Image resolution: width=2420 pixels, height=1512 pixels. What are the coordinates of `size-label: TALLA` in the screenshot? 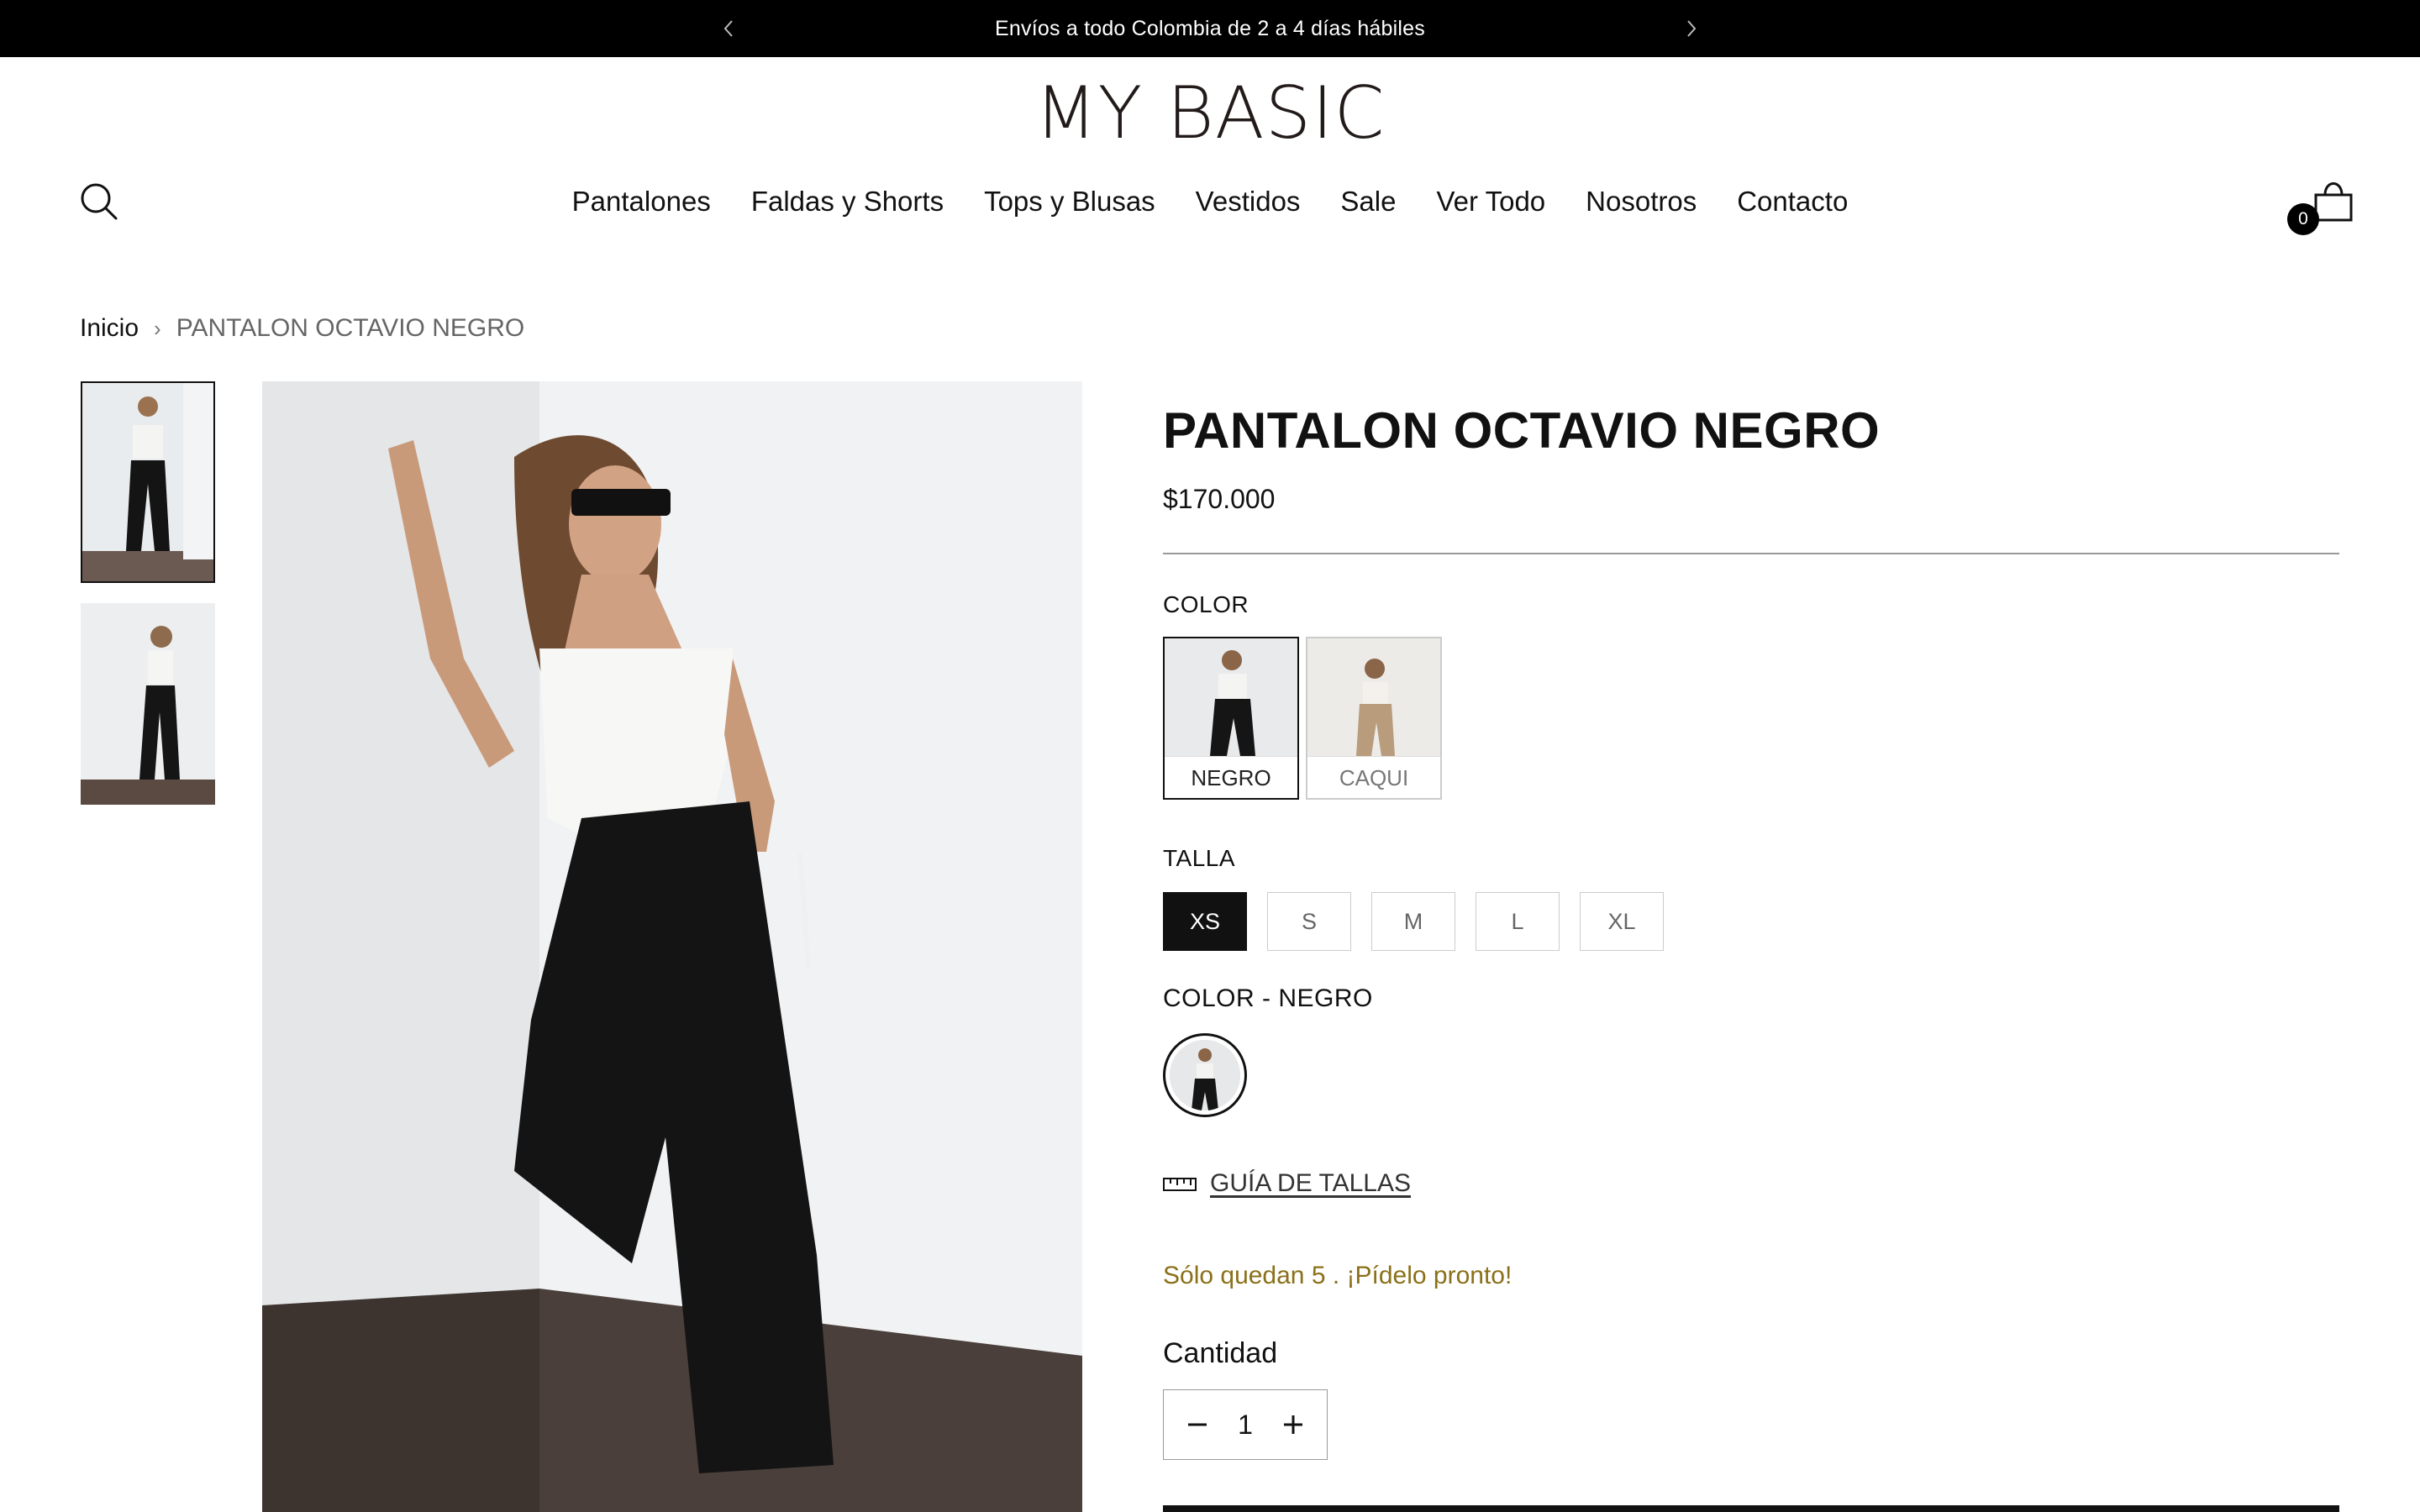 It's located at (1199, 858).